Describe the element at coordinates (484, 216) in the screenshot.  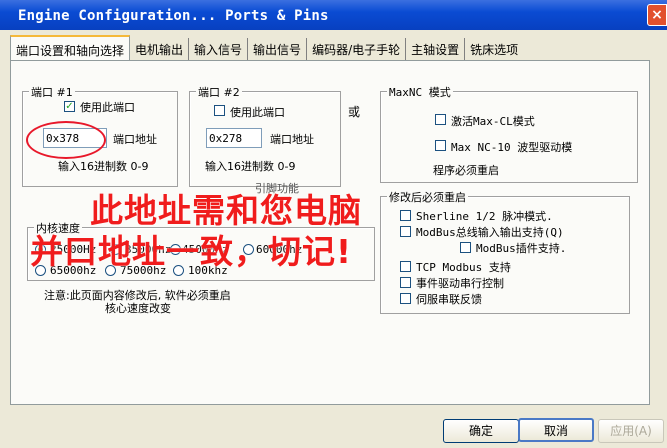
I see `sherline-label: Sherline 1/2 脉冲模式.` at that location.